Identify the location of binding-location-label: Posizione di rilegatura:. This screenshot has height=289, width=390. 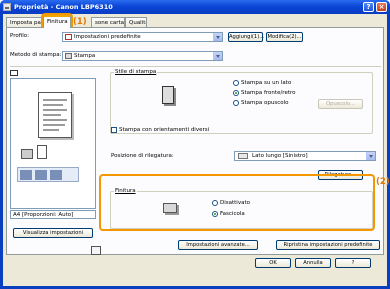
(142, 156).